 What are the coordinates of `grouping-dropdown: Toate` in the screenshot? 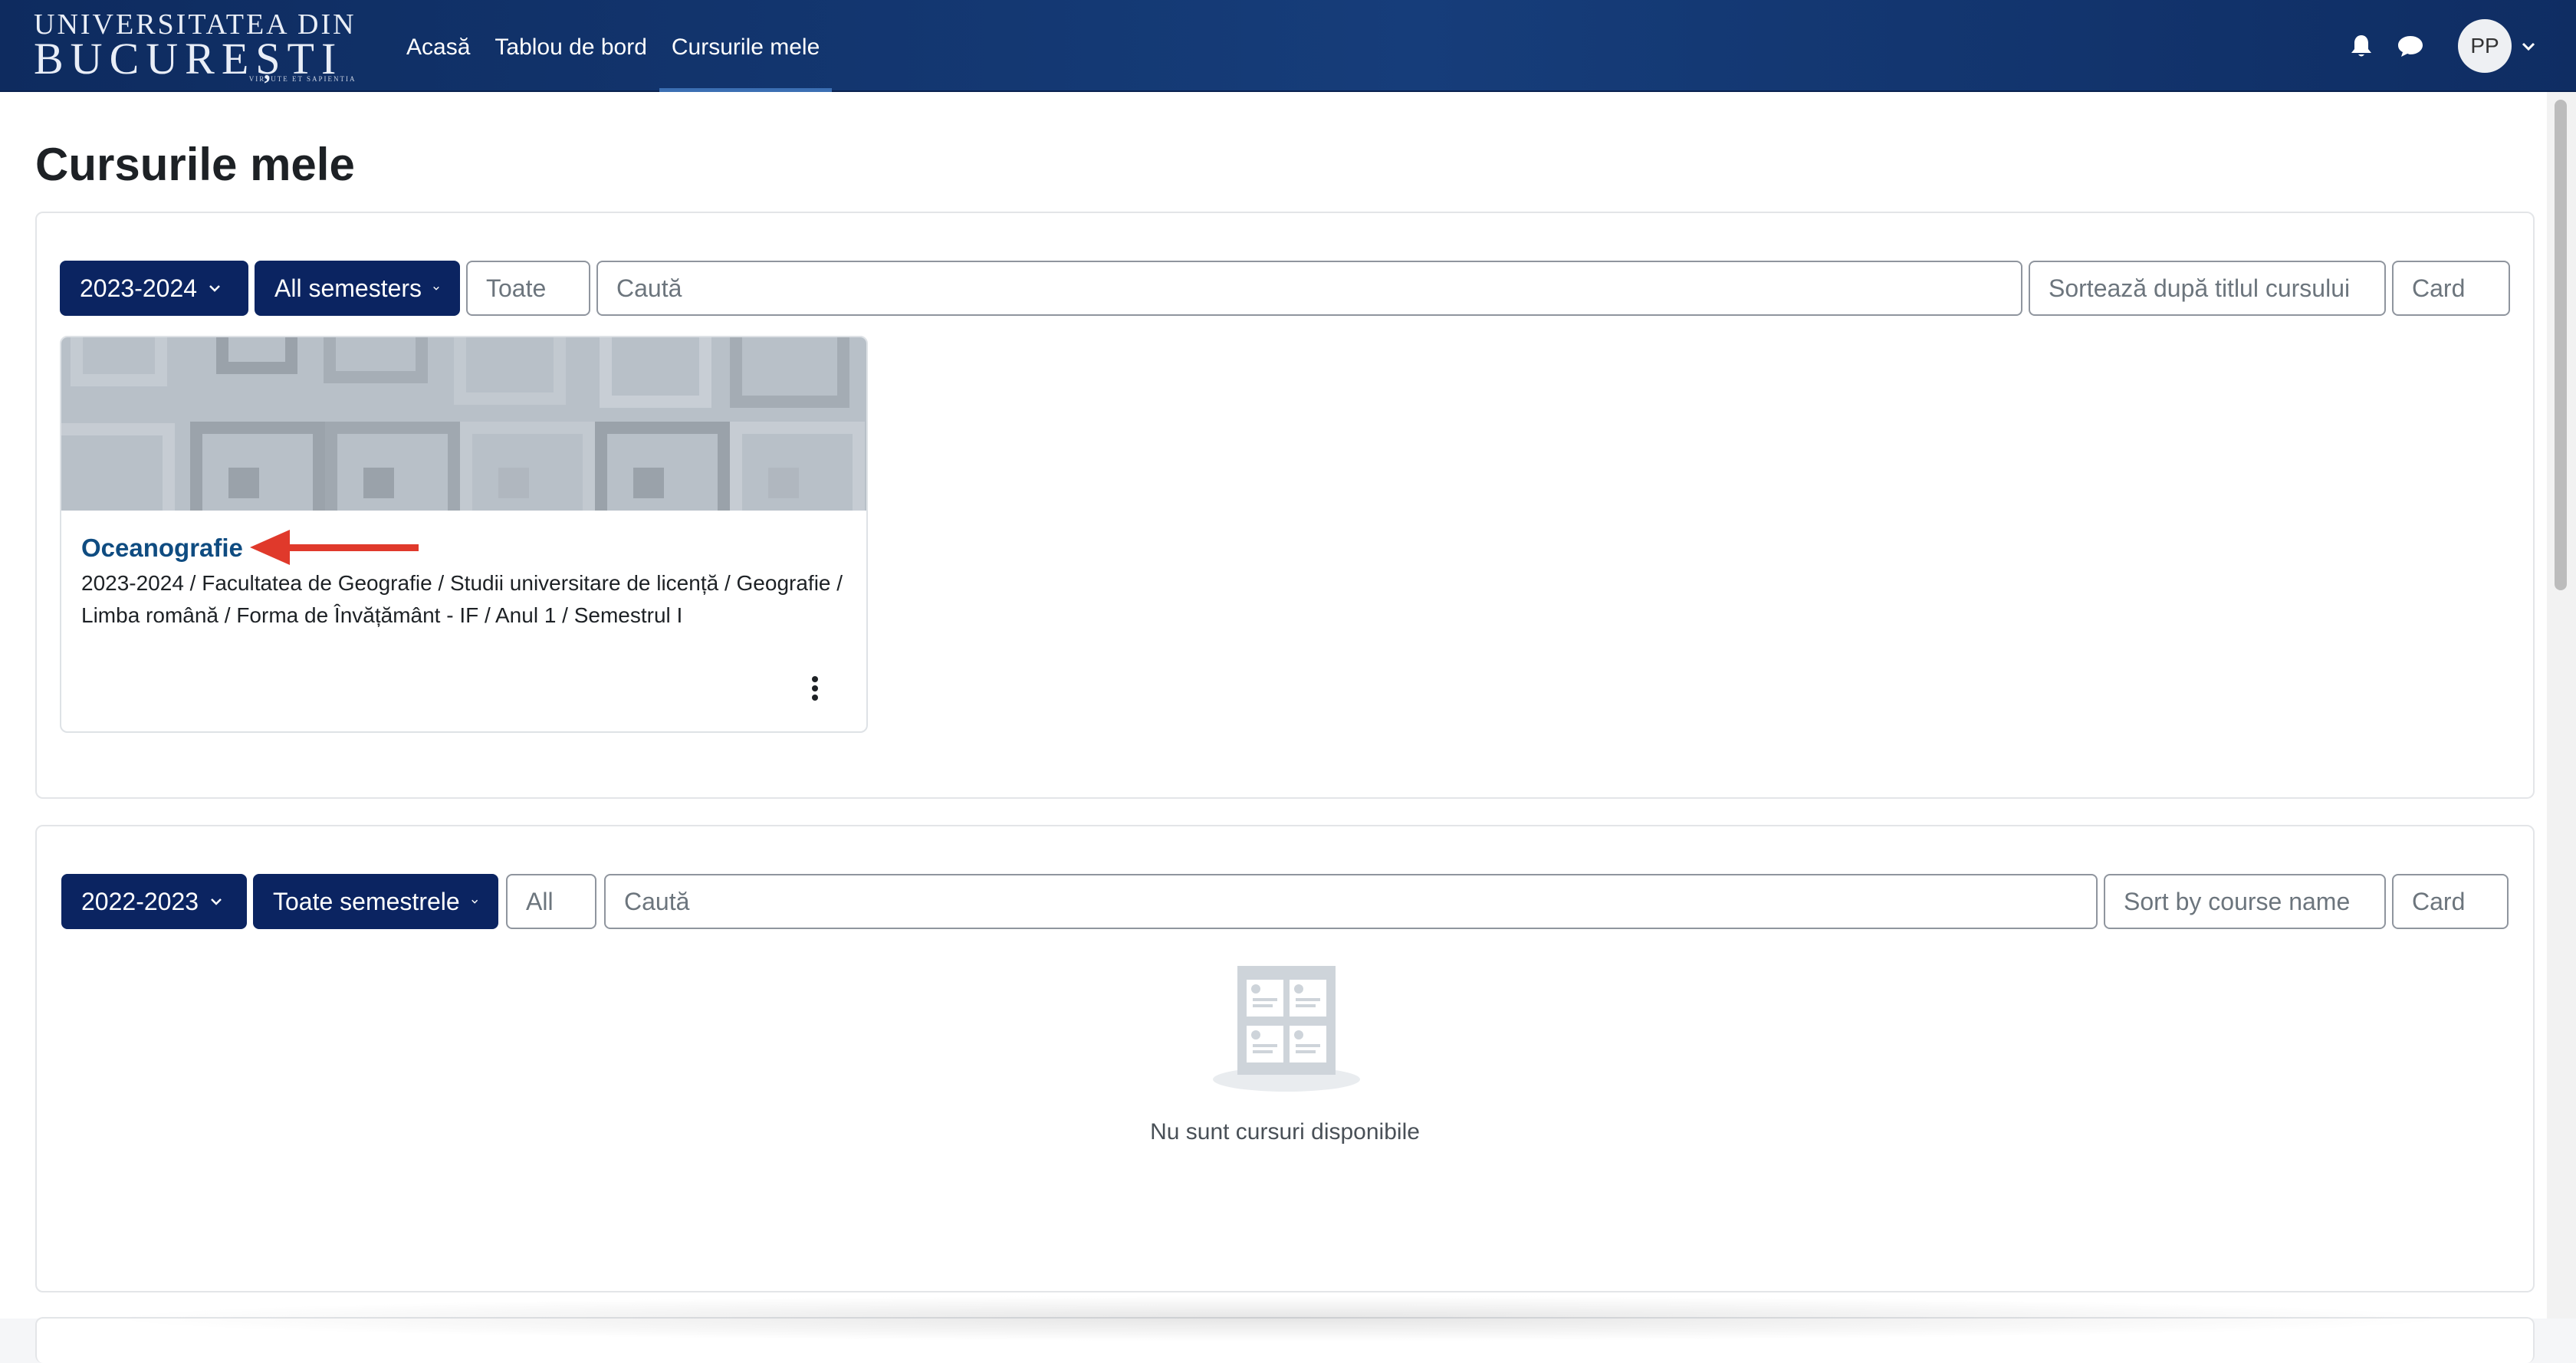 It's located at (528, 288).